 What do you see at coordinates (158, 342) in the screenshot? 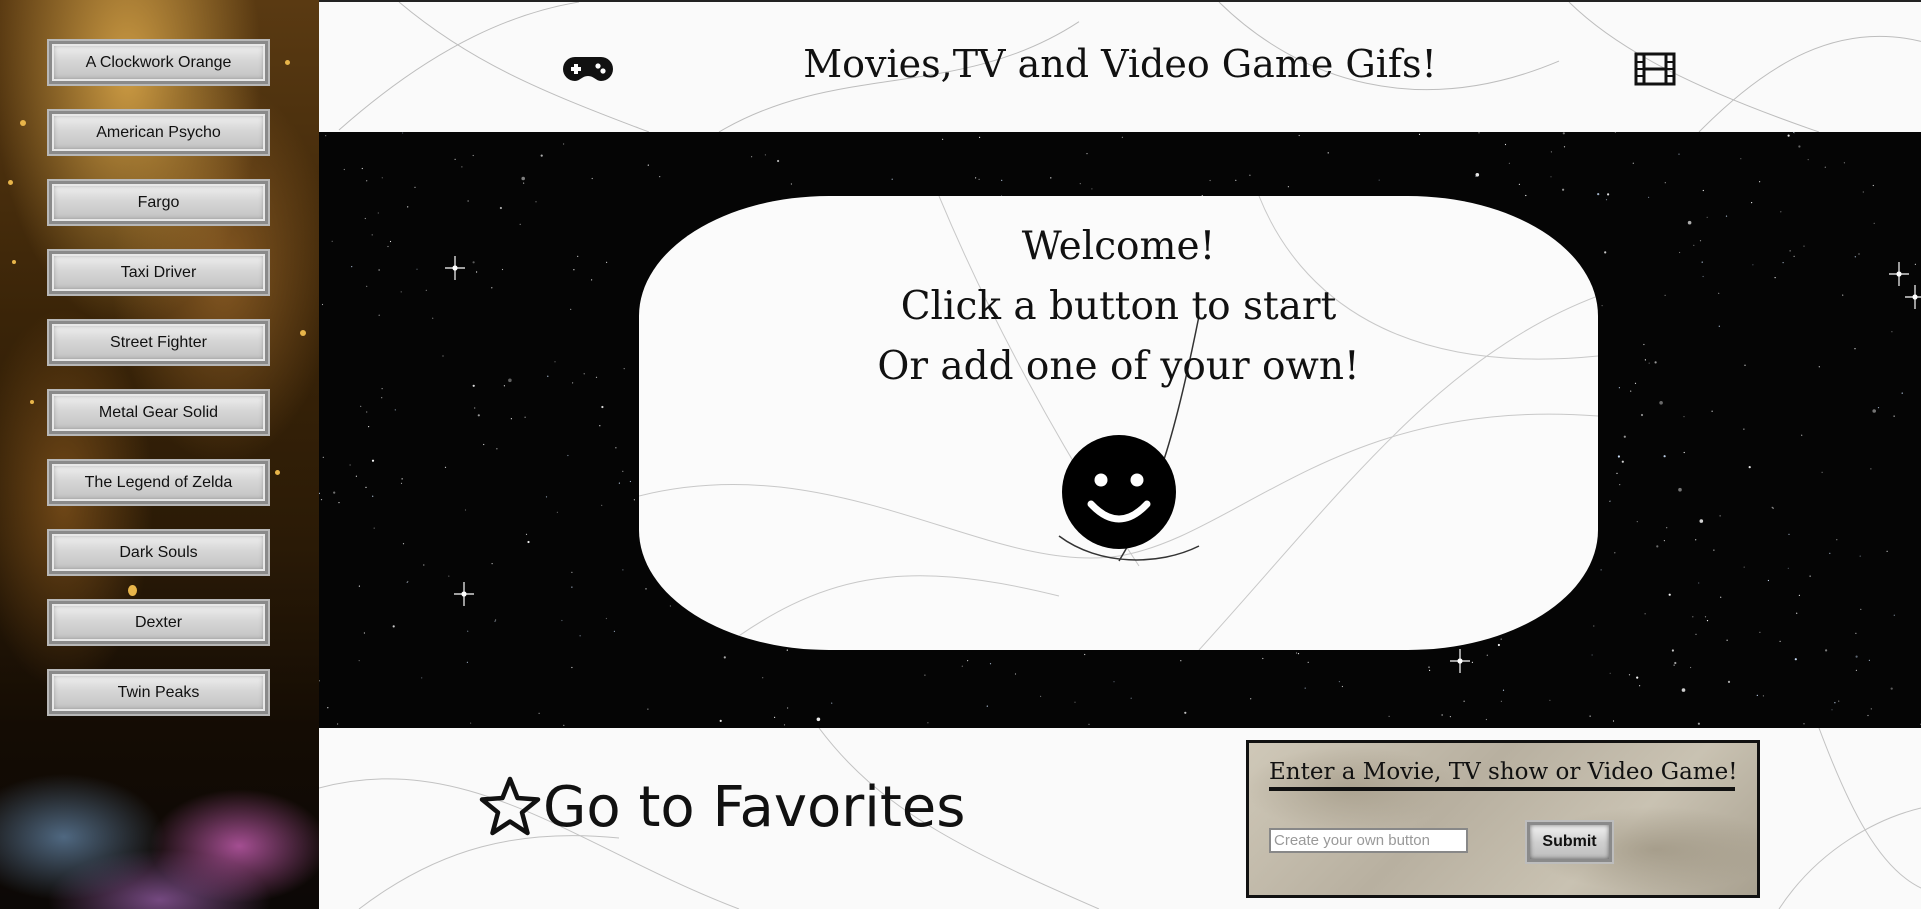
I see `sidebar-button-street-fighter: Street Fighter` at bounding box center [158, 342].